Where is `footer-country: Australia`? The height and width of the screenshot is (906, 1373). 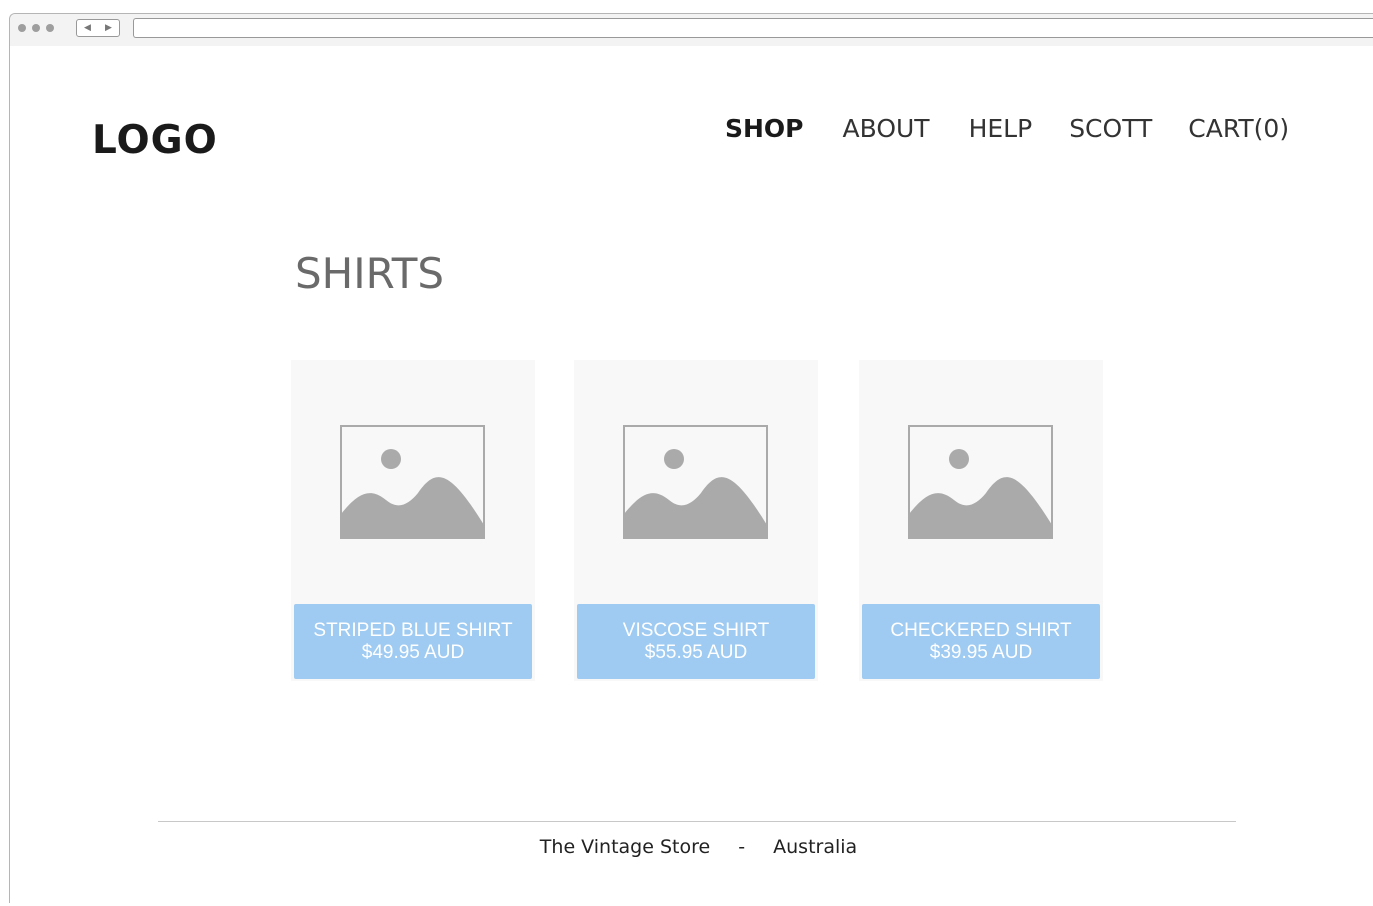 footer-country: Australia is located at coordinates (815, 847).